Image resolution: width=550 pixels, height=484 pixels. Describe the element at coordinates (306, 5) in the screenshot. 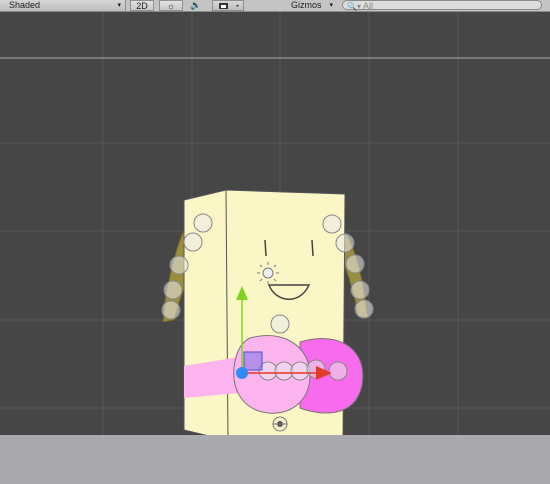

I see `gizmos-label: Gizmos` at that location.